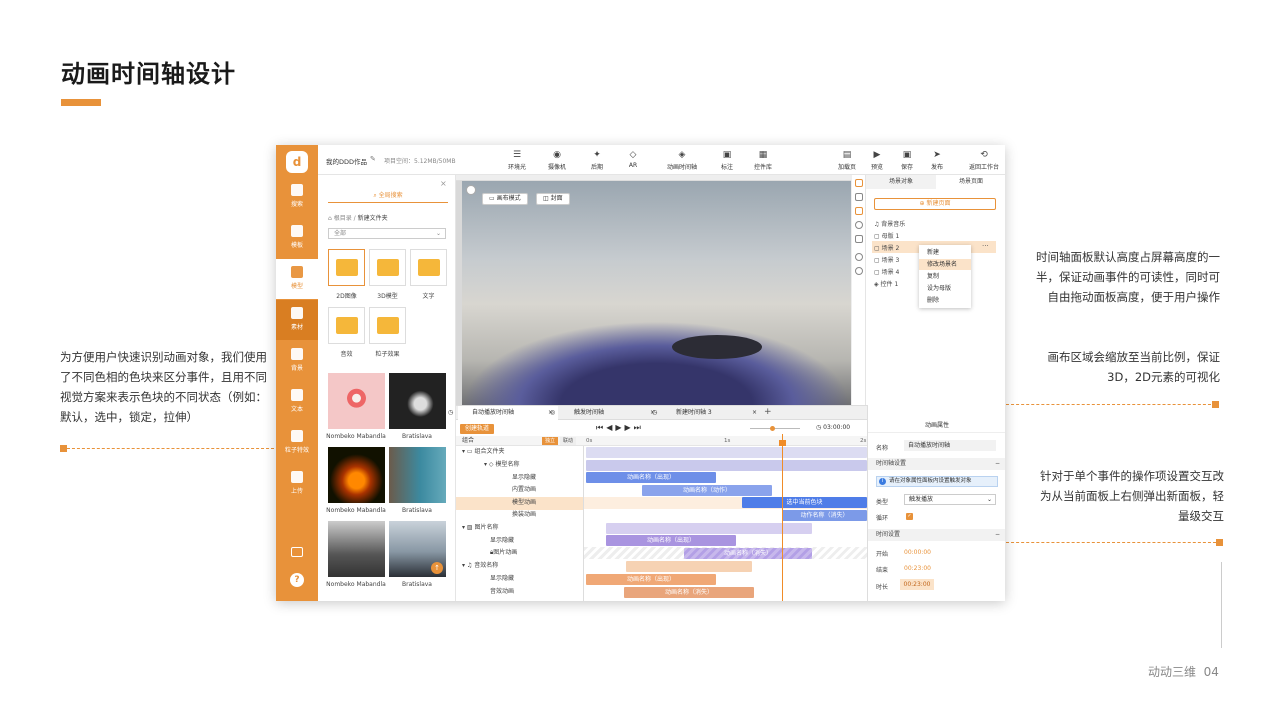  Describe the element at coordinates (726, 465) in the screenshot. I see `model-bar` at that location.